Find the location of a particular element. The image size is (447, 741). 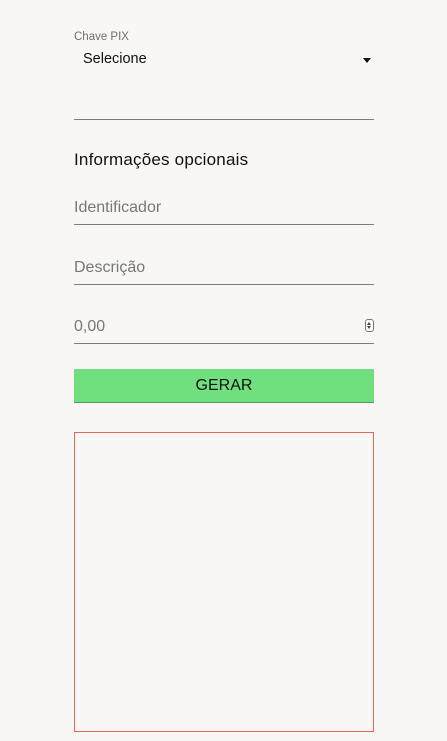

number-spinner-icon is located at coordinates (369, 325).